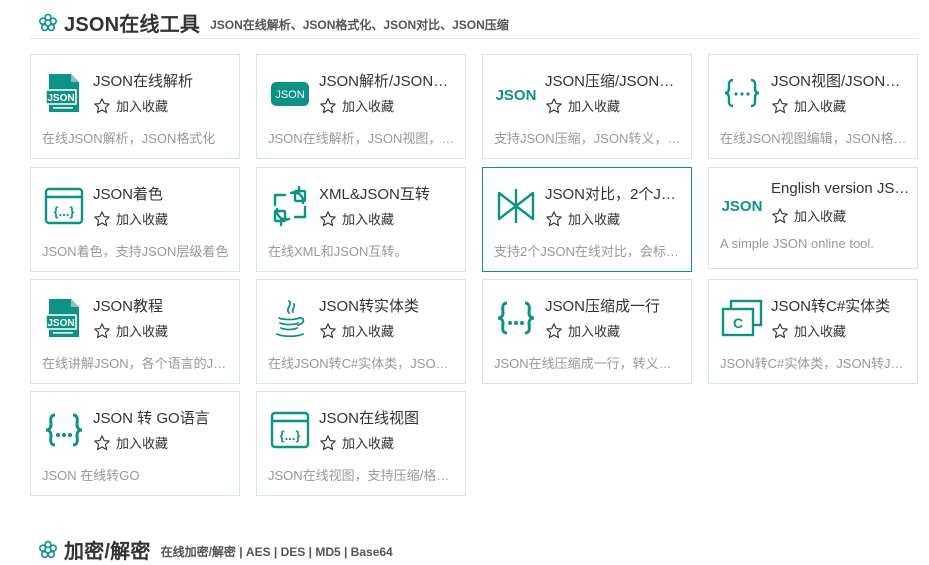 This screenshot has width=929, height=565. What do you see at coordinates (588, 363) in the screenshot?
I see `tool-description: JSON在线压缩成一行，转义压缩` at bounding box center [588, 363].